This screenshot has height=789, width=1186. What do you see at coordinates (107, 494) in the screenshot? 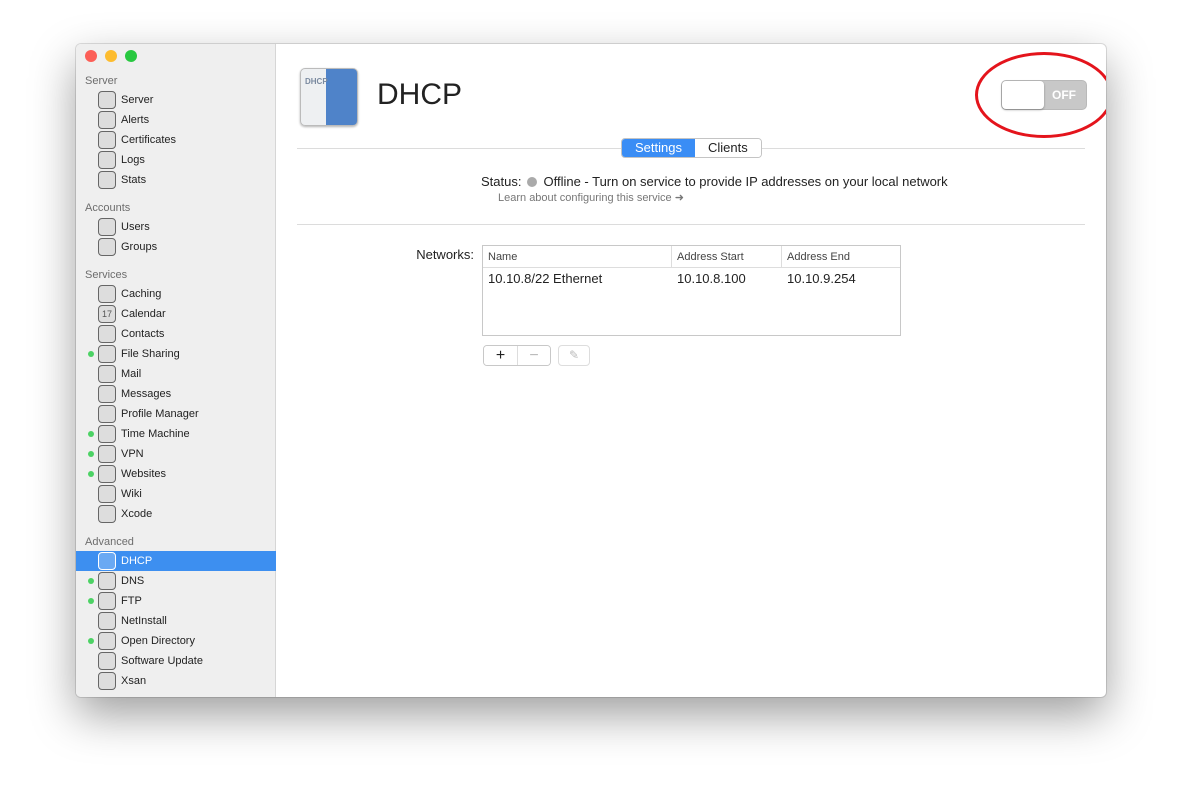
I see `wiki-icon` at bounding box center [107, 494].